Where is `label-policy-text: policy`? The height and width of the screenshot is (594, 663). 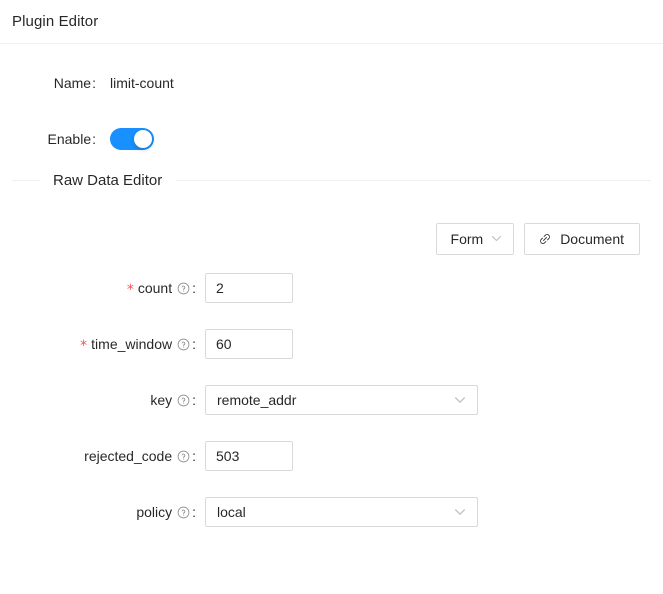 label-policy-text: policy is located at coordinates (154, 512).